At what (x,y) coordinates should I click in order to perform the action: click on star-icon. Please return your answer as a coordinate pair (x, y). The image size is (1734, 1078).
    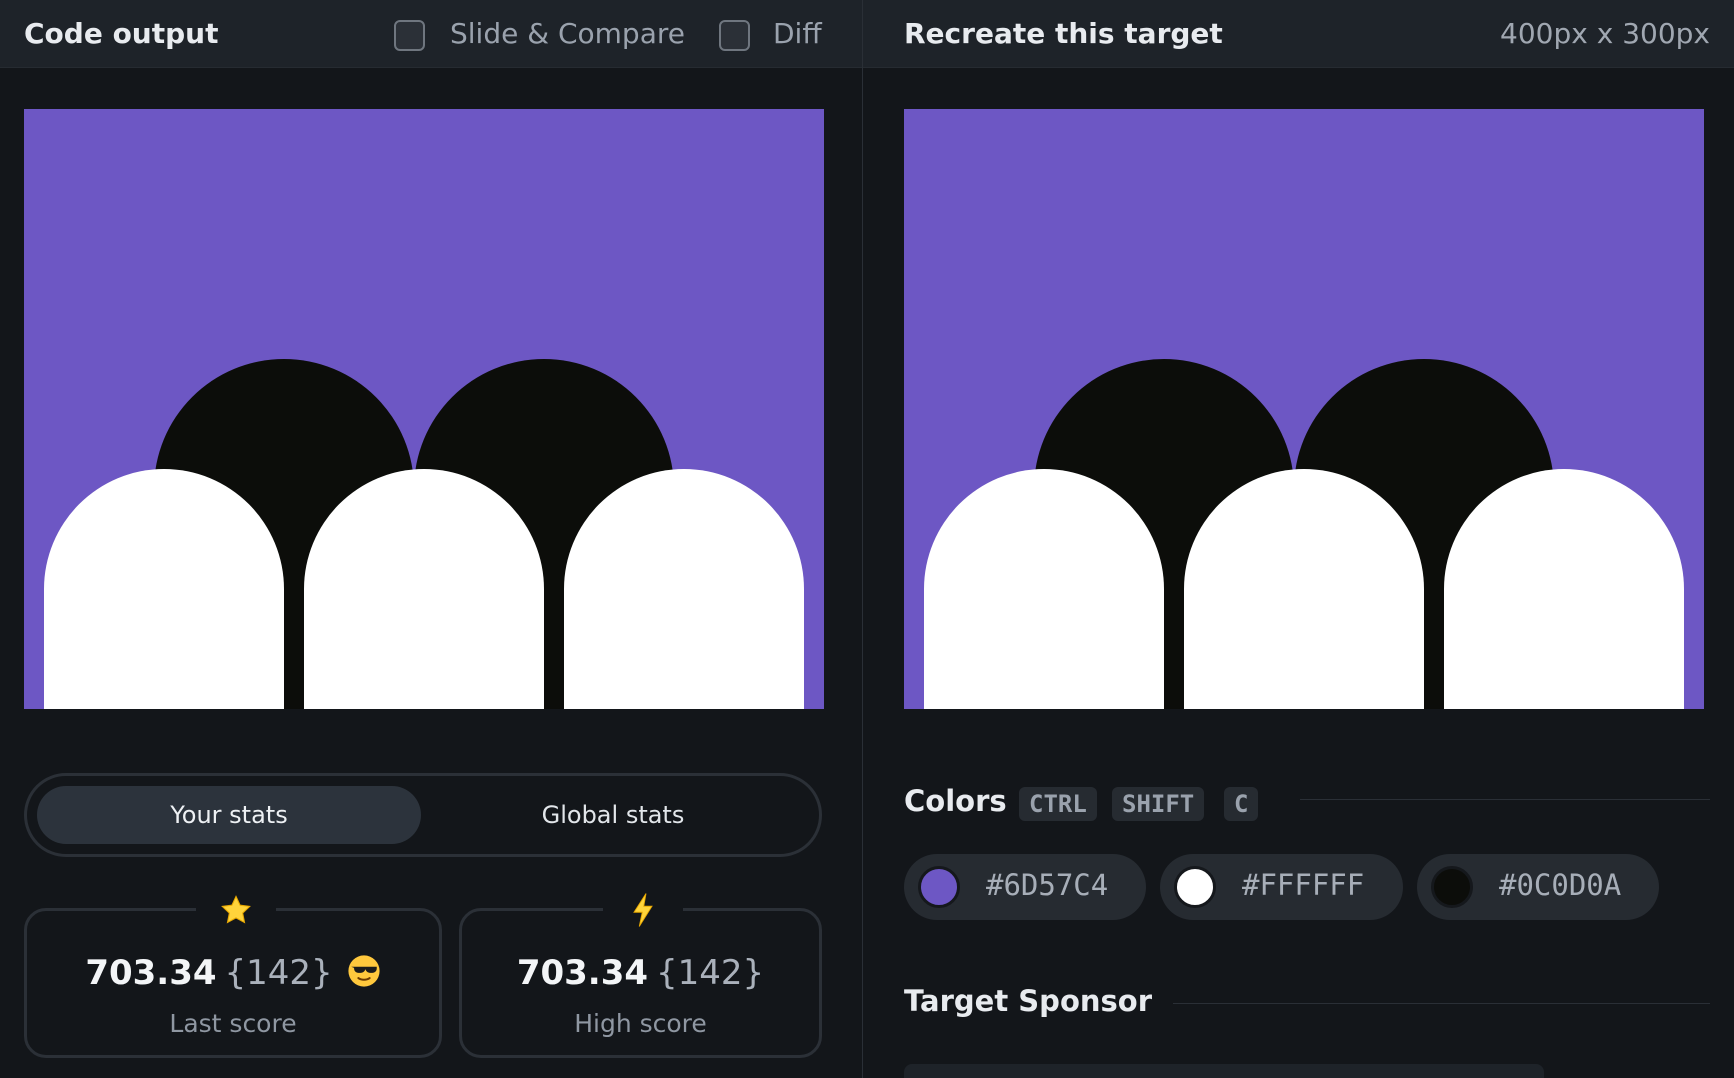
    Looking at the image, I should click on (236, 910).